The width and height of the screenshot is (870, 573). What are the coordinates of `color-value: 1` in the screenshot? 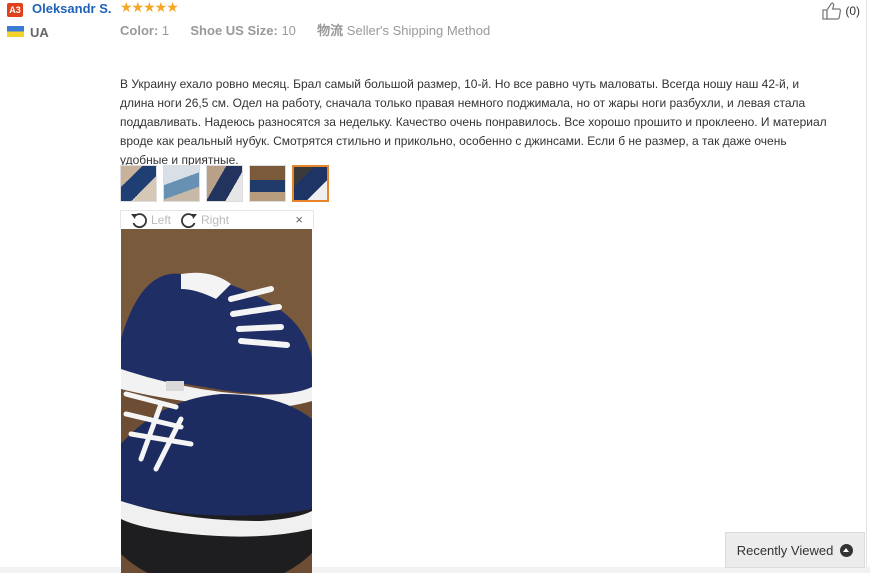 It's located at (165, 30).